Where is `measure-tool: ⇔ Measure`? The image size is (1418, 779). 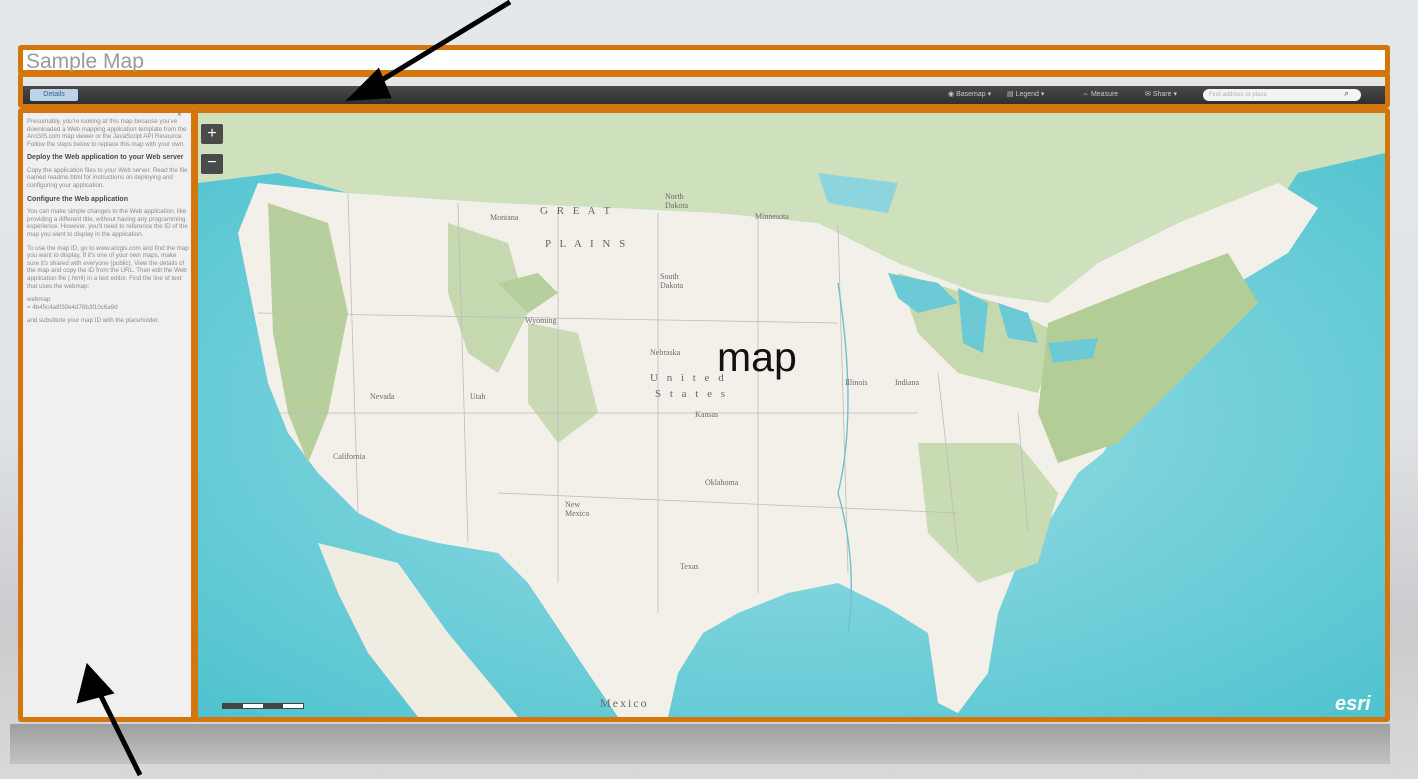 measure-tool: ⇔ Measure is located at coordinates (1100, 95).